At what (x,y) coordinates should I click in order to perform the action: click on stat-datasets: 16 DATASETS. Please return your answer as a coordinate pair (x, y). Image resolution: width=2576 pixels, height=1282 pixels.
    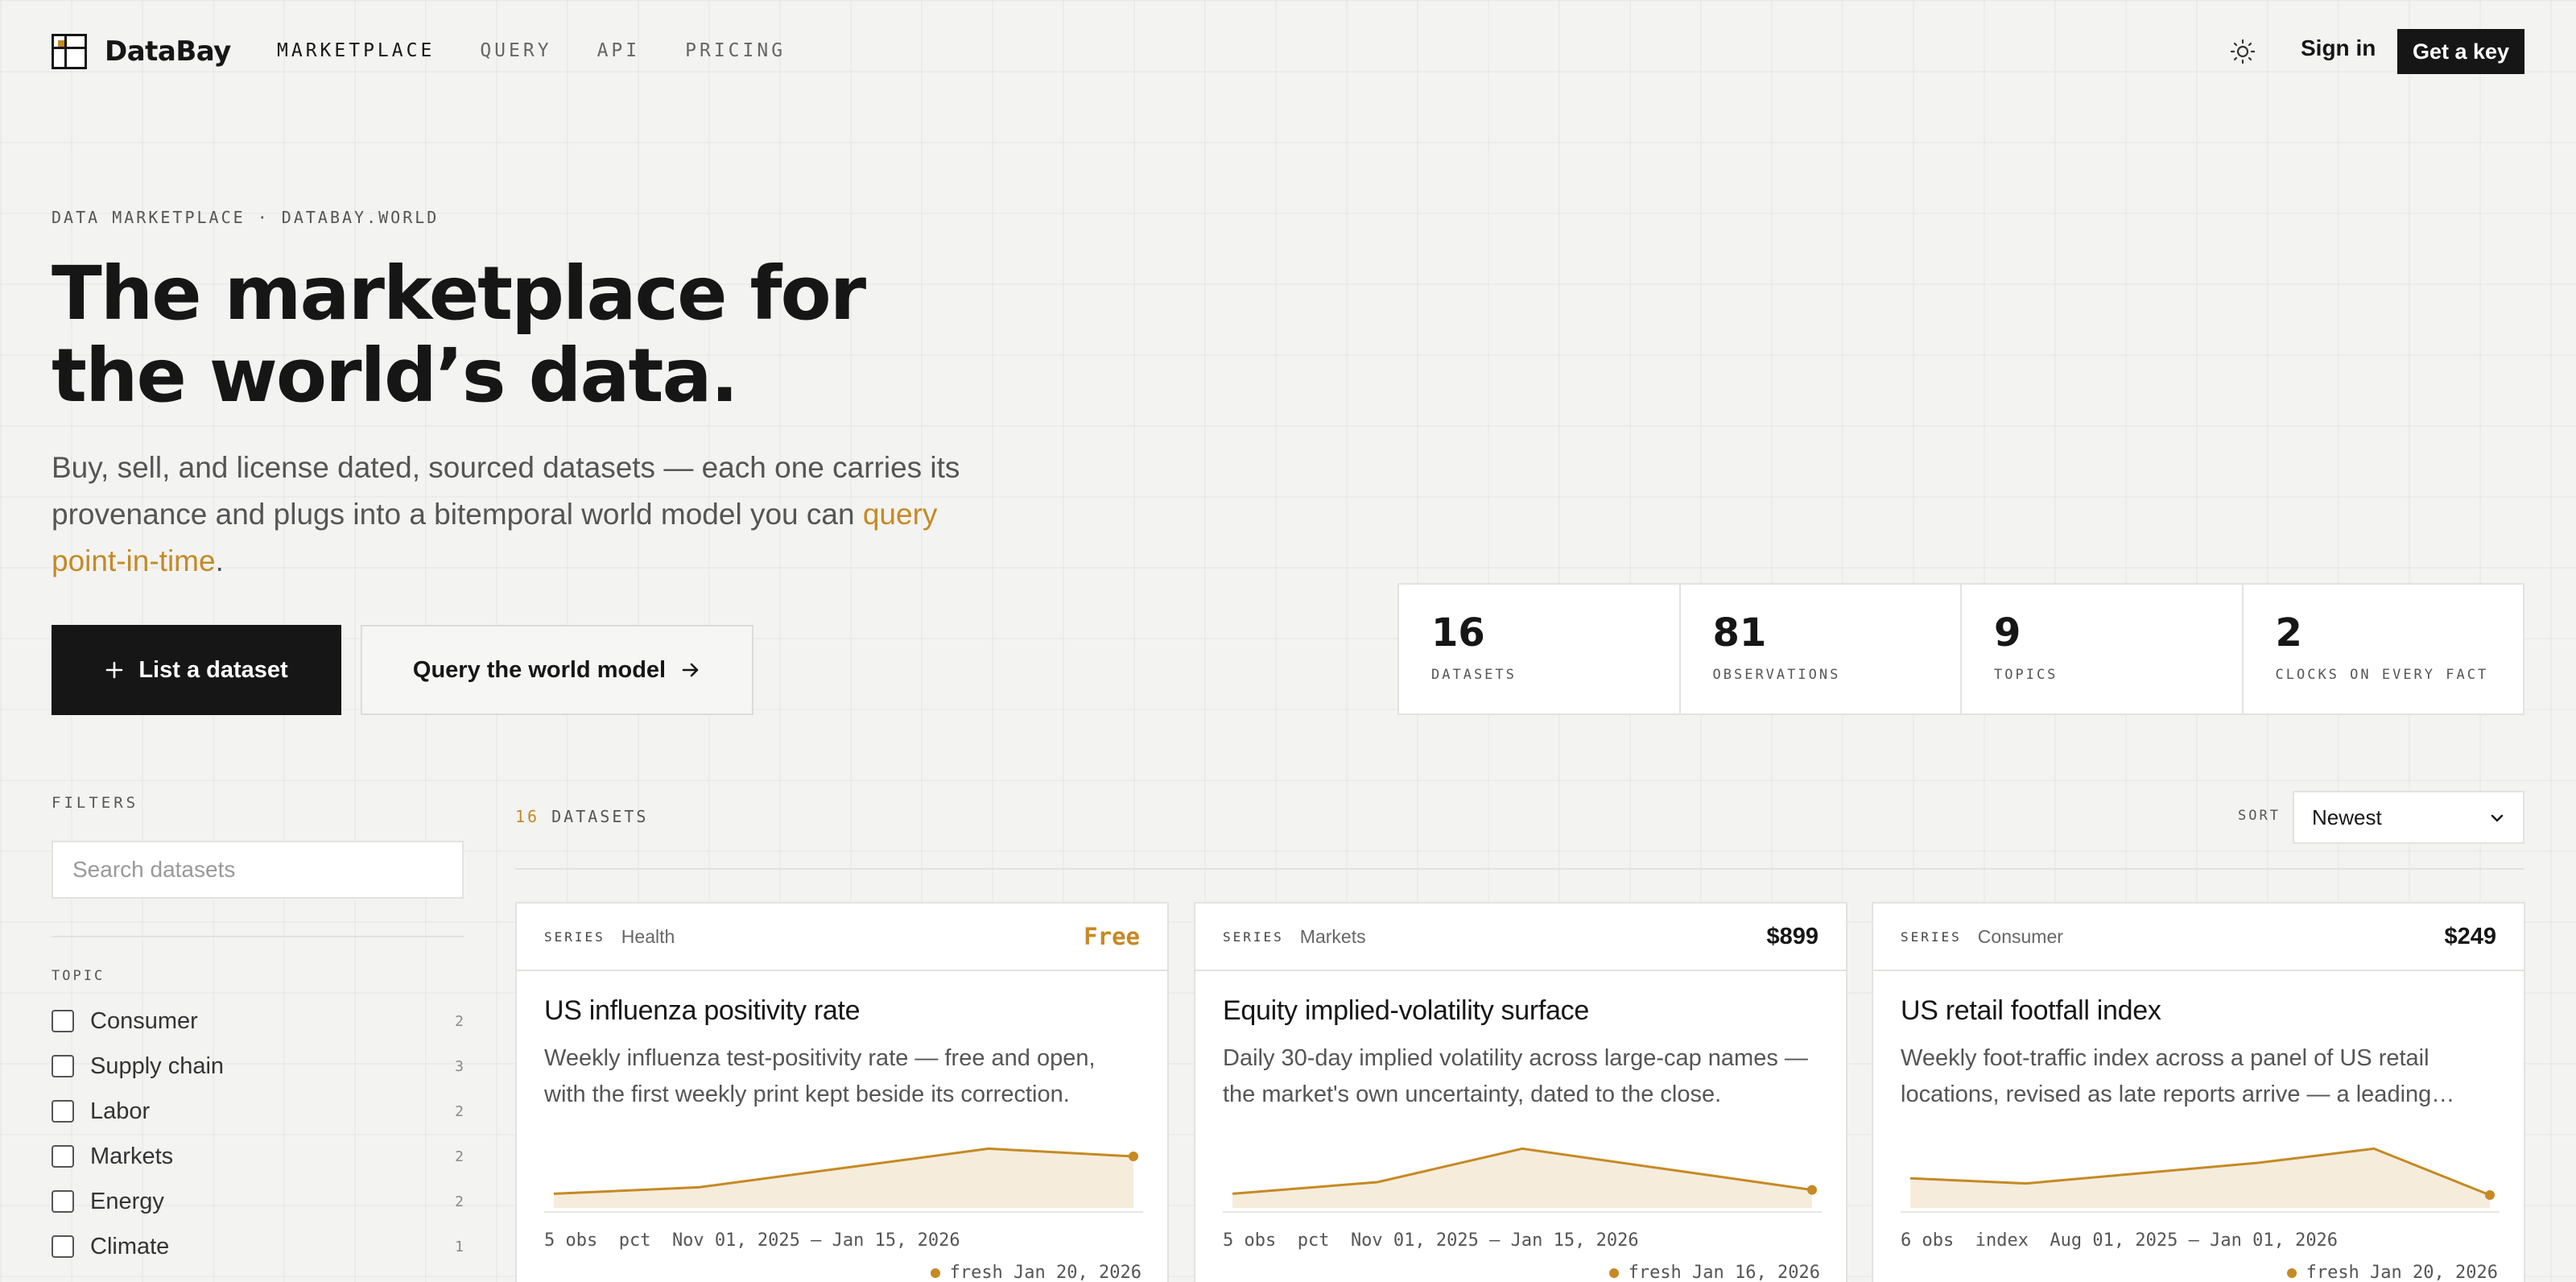
    Looking at the image, I should click on (1539, 649).